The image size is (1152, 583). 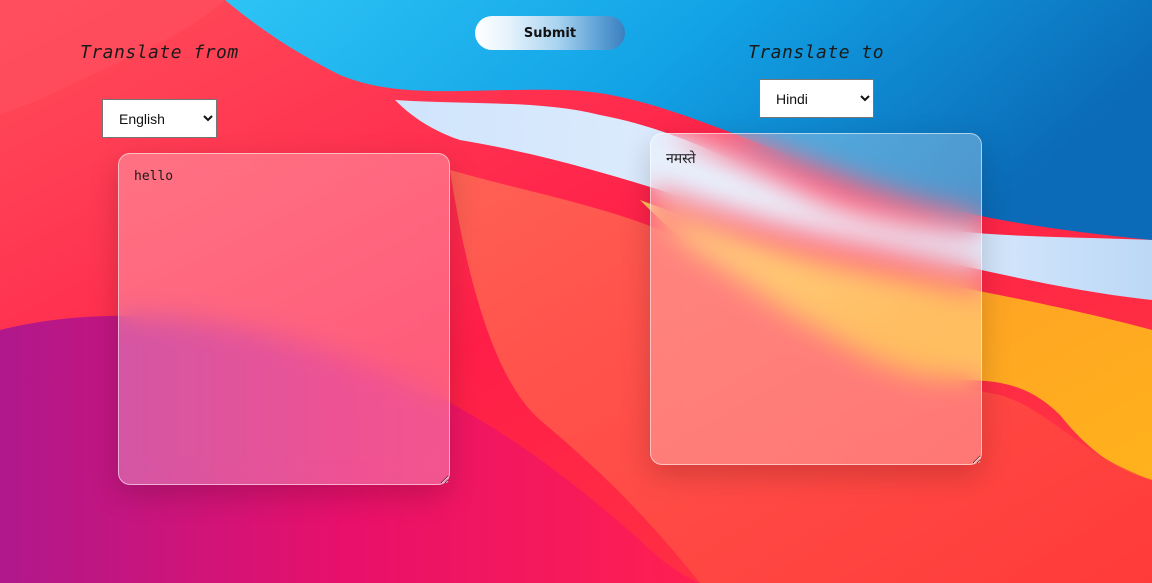 I want to click on target-language-select: Hindi, so click(x=816, y=98).